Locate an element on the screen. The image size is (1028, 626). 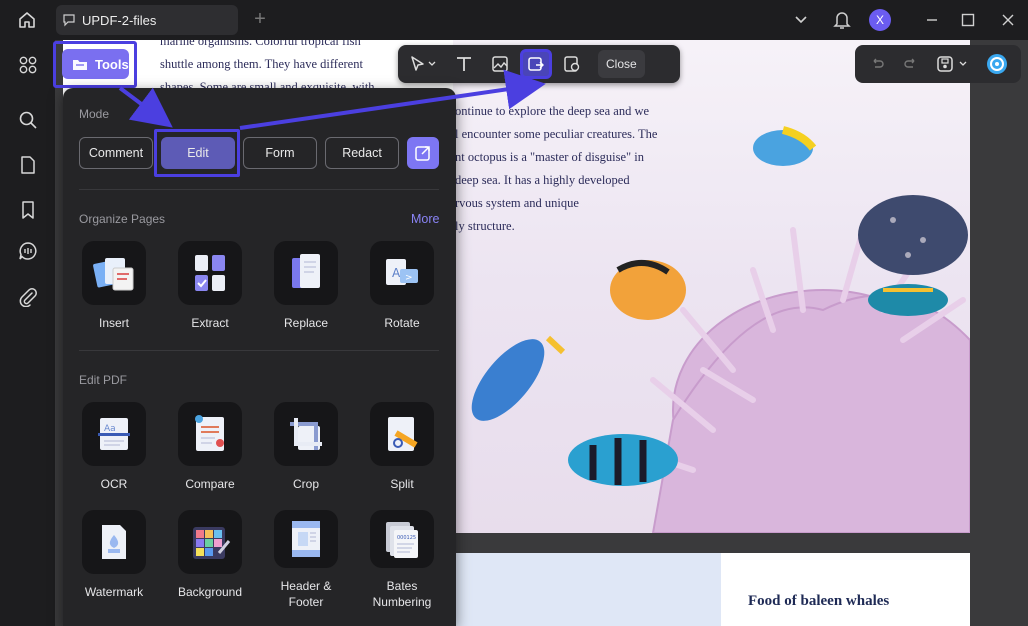
image-tool-icon is located at coordinates (500, 64).